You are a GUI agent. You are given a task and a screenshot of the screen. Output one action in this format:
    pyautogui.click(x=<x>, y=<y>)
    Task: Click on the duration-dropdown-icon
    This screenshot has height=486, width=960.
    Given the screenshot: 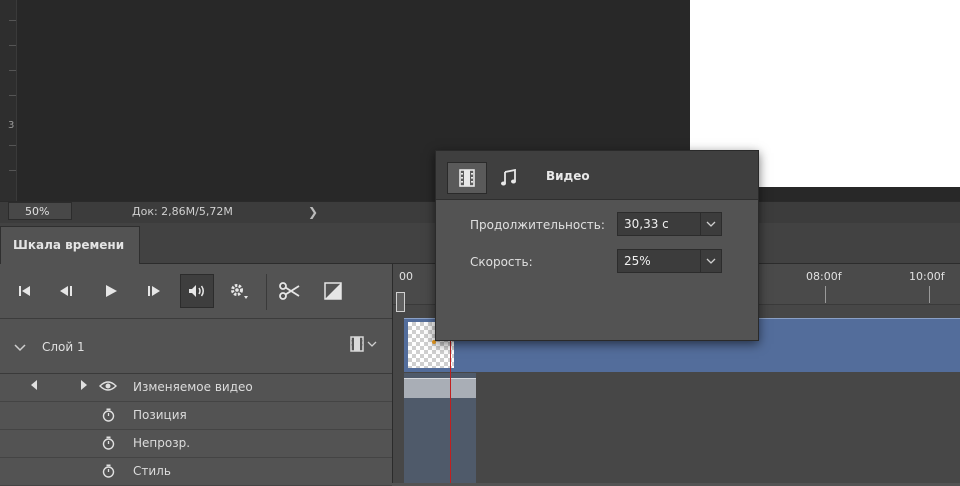 What is the action you would take?
    pyautogui.click(x=711, y=224)
    